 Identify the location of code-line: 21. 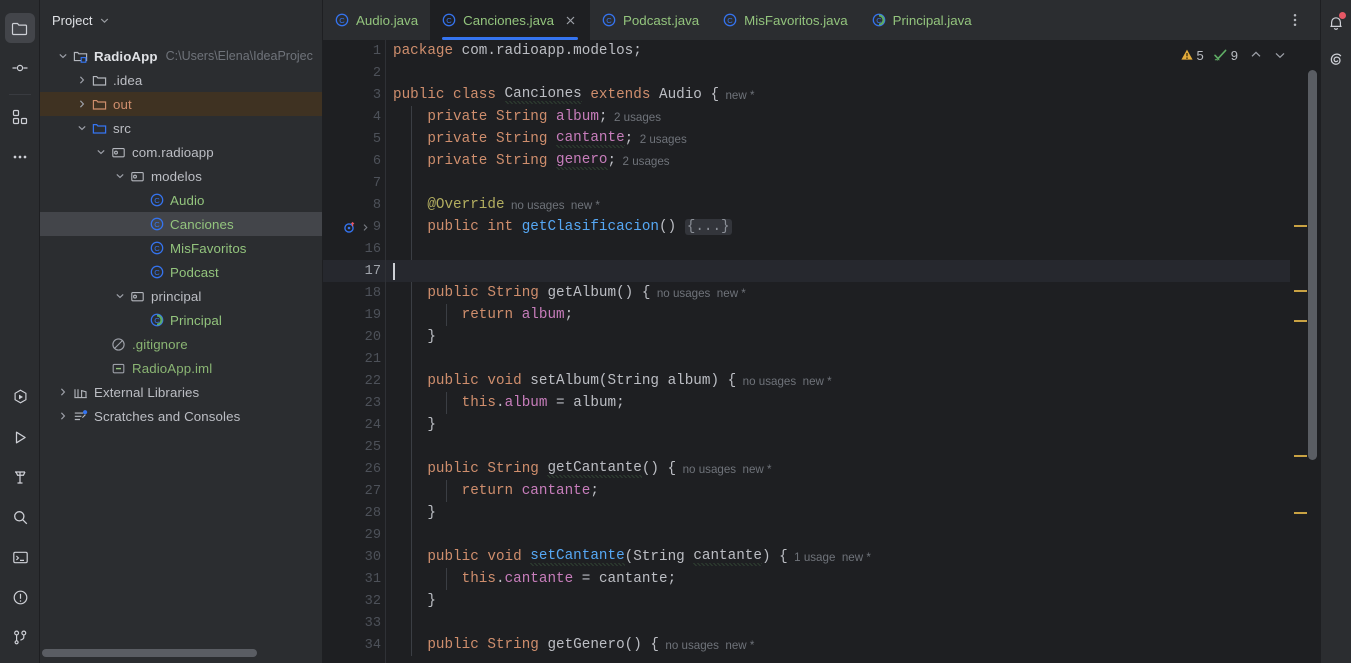
(821, 359).